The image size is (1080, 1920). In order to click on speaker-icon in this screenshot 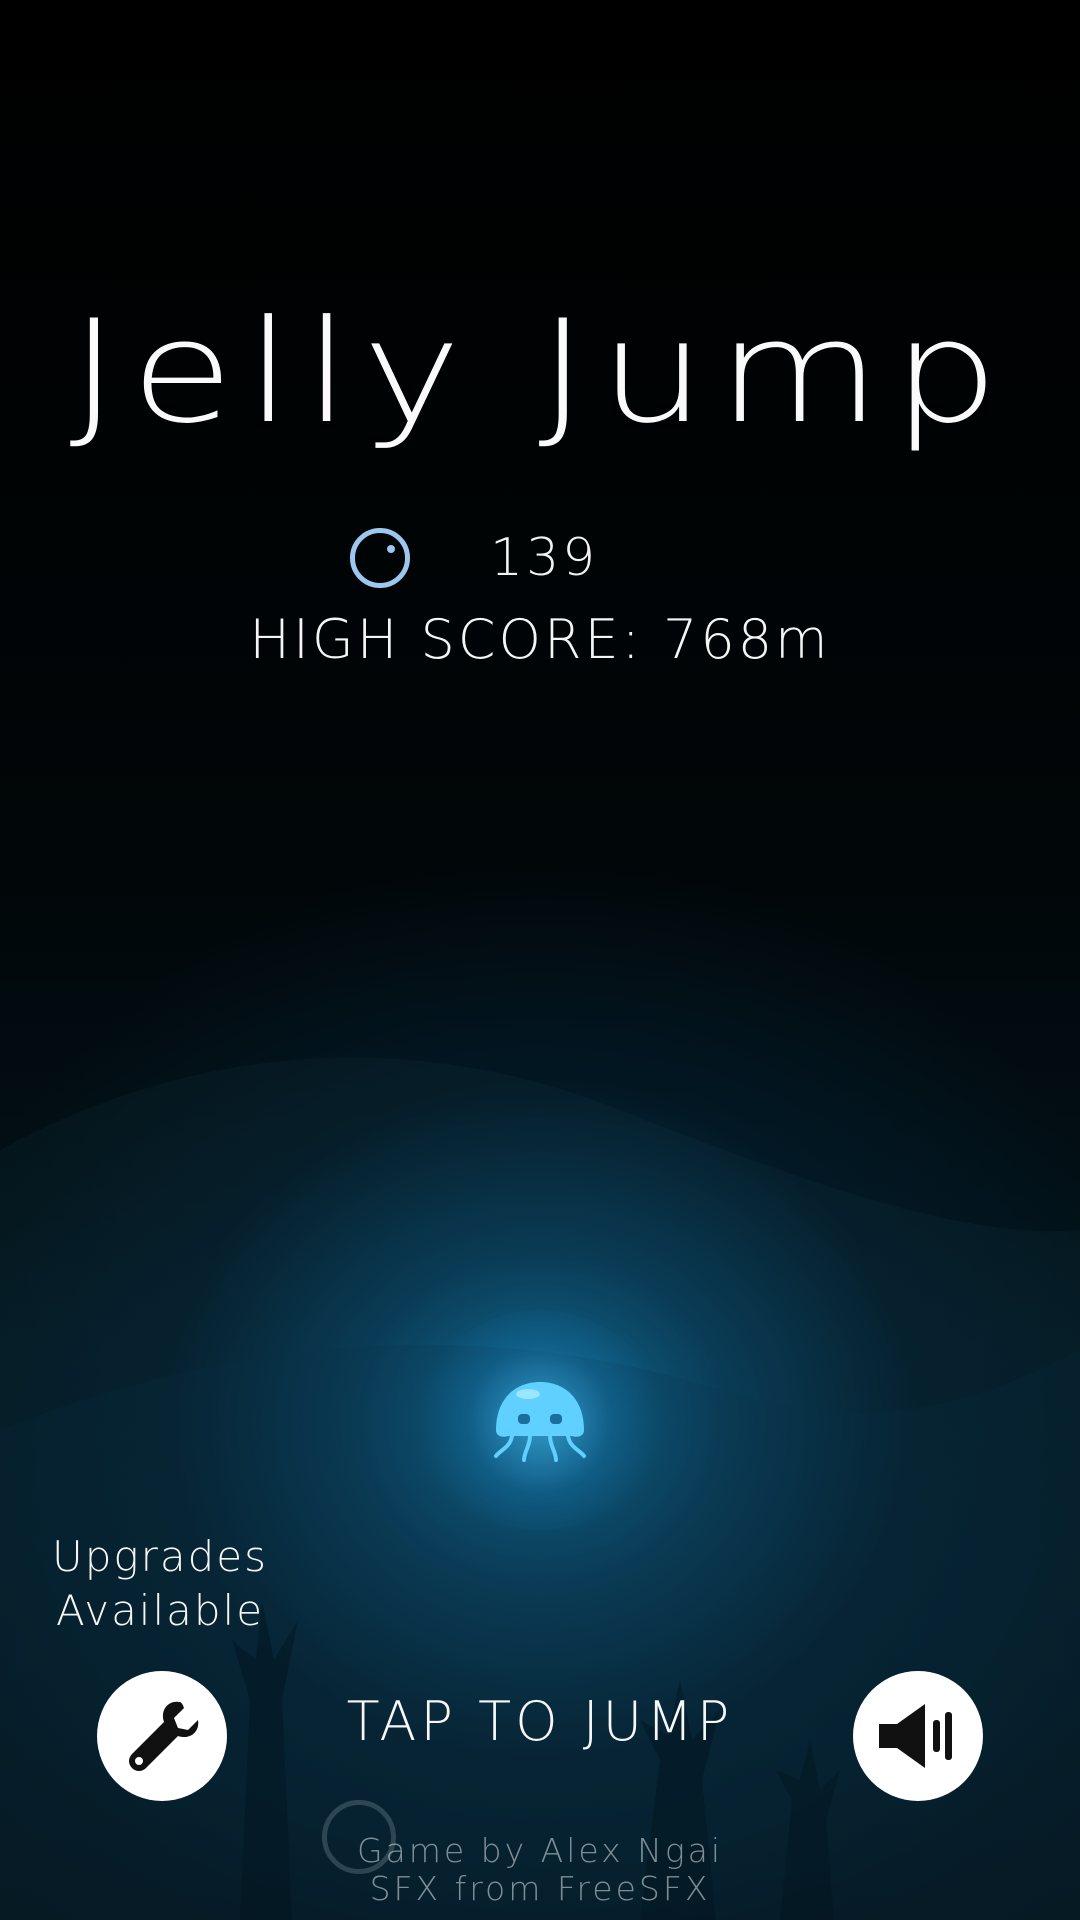, I will do `click(915, 1736)`.